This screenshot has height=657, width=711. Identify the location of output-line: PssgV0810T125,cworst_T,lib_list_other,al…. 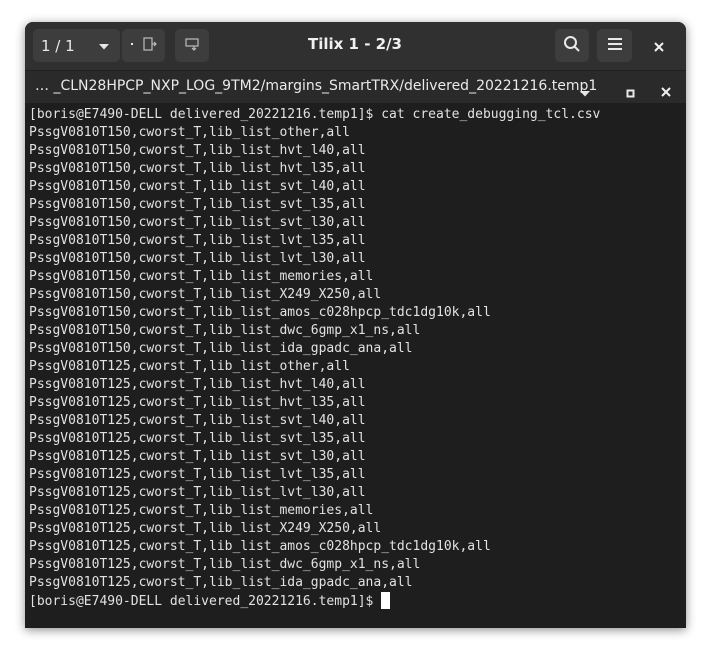
(189, 366).